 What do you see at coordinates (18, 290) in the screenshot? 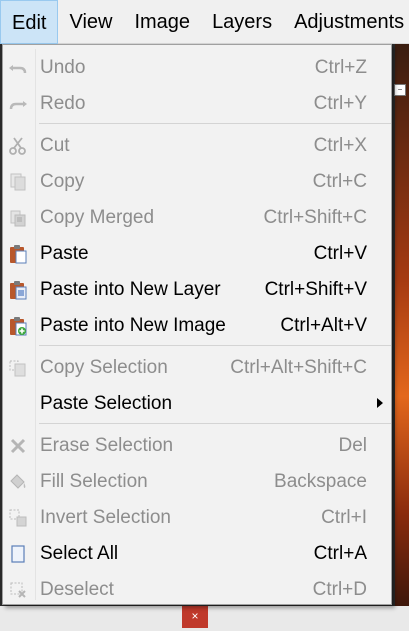
I see `clipboard-layer-icon` at bounding box center [18, 290].